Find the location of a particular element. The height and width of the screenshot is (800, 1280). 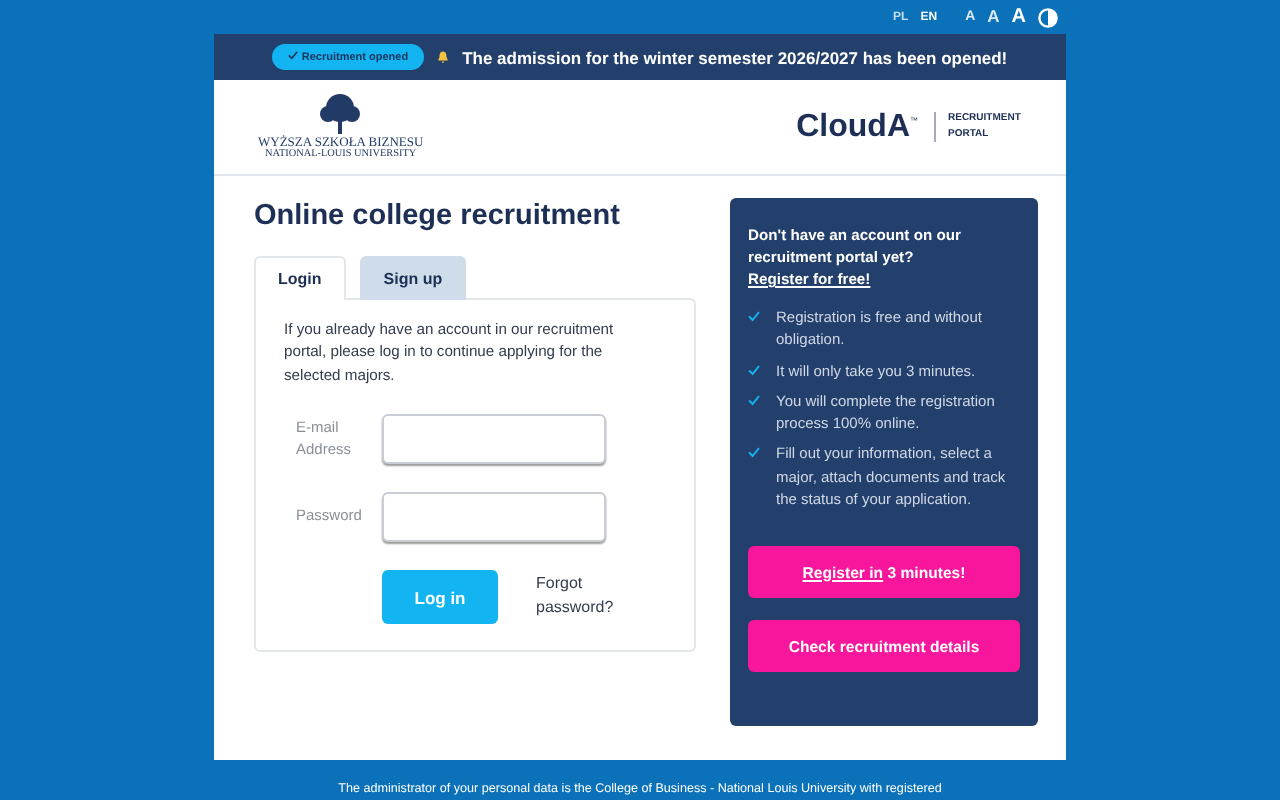

forgot-password-link: Forgot password? is located at coordinates (586, 595).